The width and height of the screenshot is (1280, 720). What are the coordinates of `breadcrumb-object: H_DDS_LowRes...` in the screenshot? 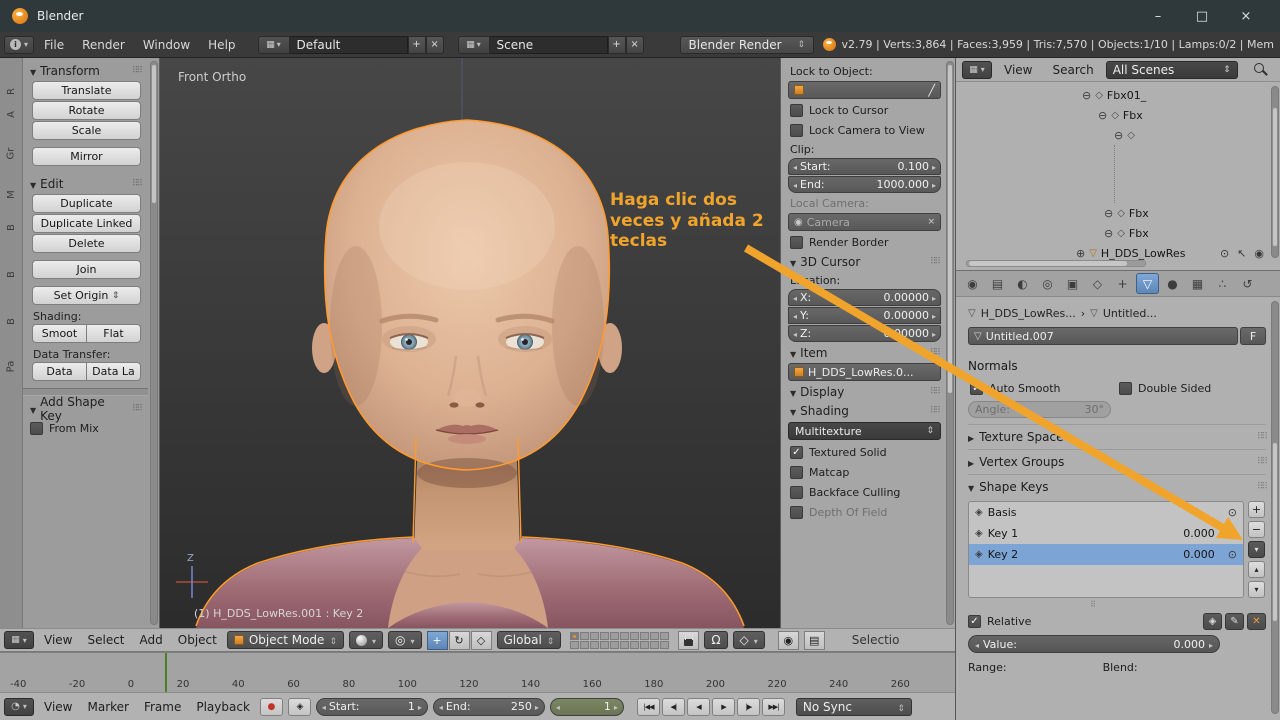 It's located at (1028, 313).